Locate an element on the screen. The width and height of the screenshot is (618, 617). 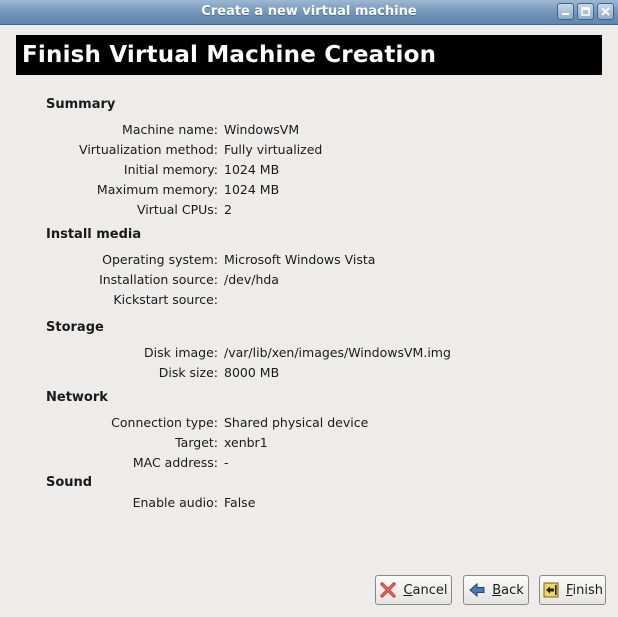
section-sound-title: Sound is located at coordinates (69, 482).